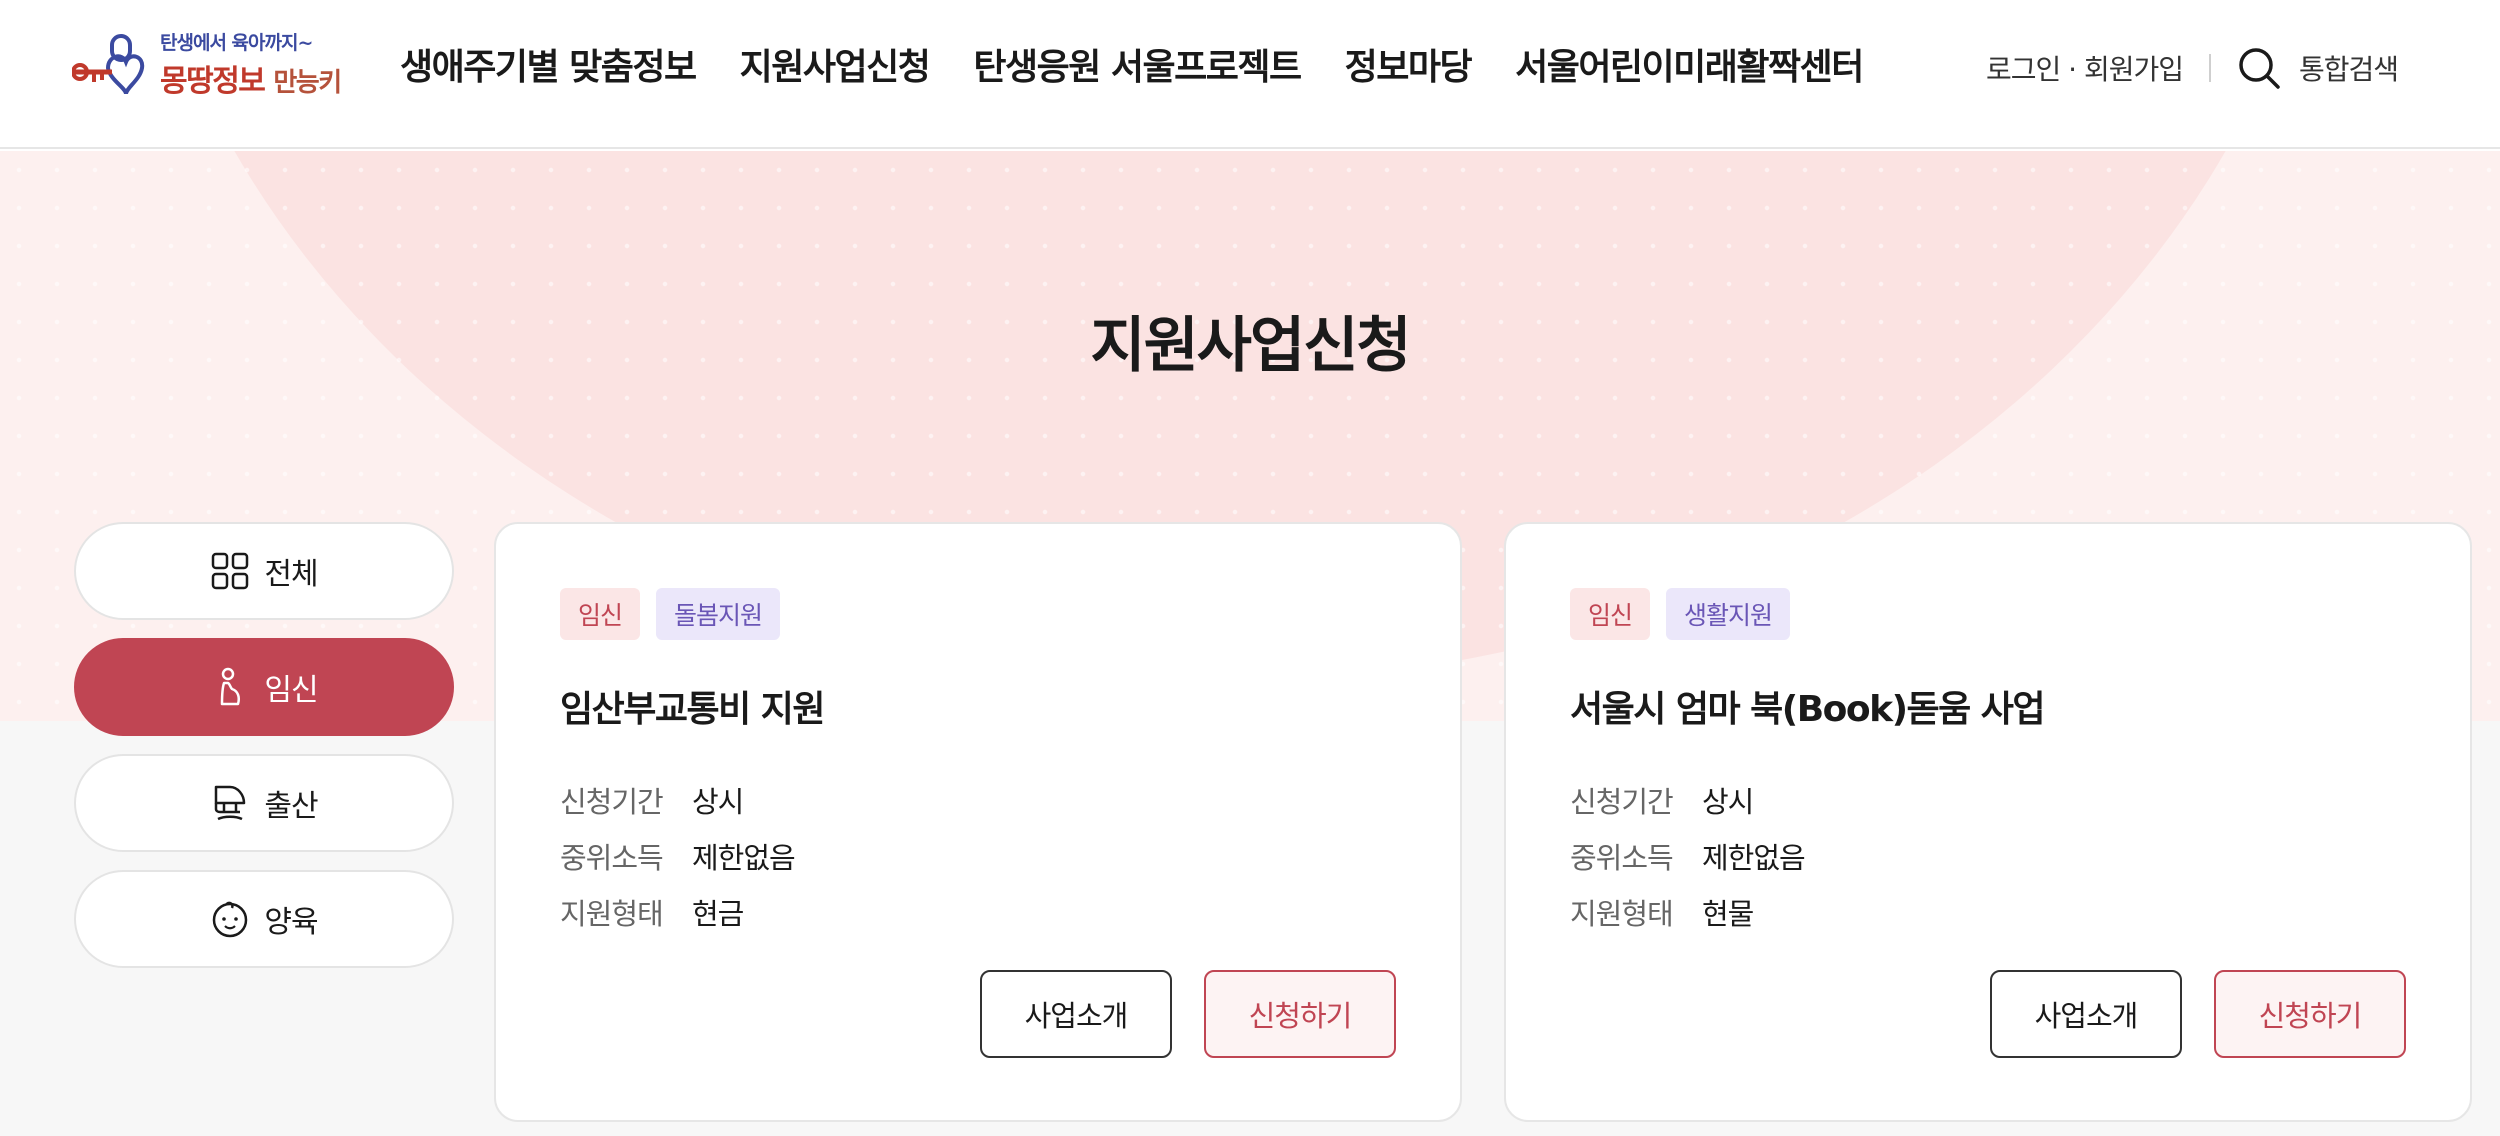 This screenshot has height=1136, width=2500. I want to click on card-title: 임산부교통비 지원, so click(693, 709).